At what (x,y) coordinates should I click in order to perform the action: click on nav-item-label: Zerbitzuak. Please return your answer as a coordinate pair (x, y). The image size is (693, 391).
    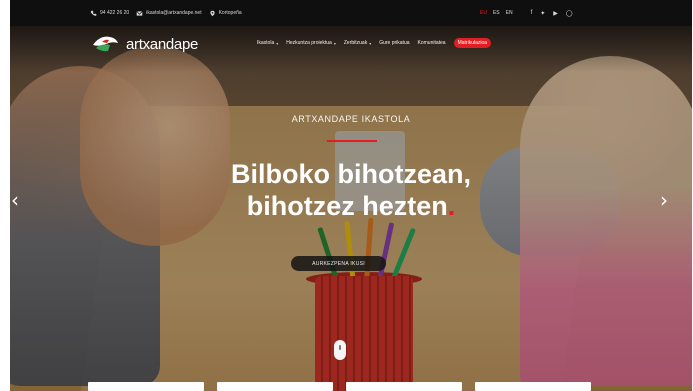
    Looking at the image, I should click on (355, 43).